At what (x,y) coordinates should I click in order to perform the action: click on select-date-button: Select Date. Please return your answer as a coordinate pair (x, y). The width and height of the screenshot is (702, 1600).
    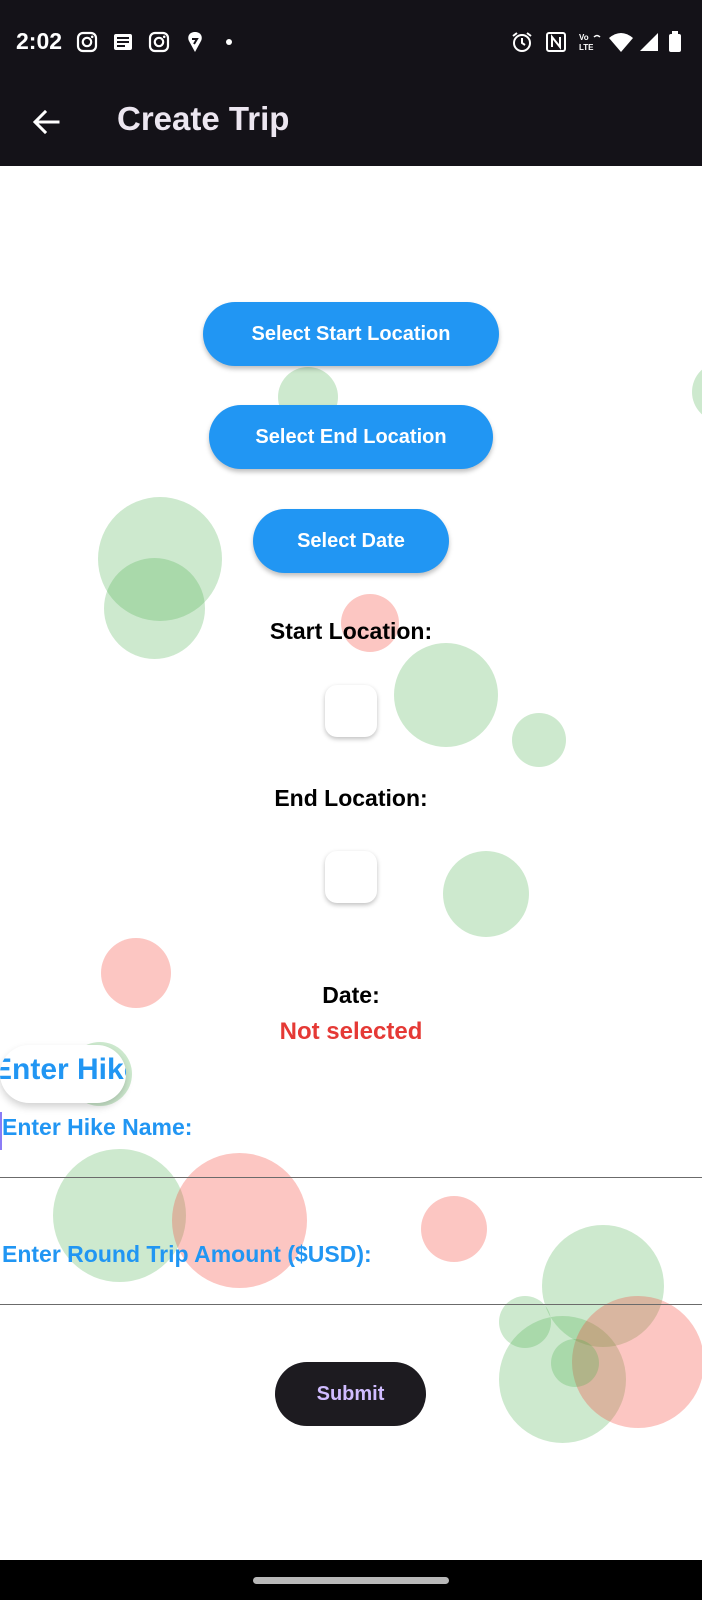
    Looking at the image, I should click on (351, 541).